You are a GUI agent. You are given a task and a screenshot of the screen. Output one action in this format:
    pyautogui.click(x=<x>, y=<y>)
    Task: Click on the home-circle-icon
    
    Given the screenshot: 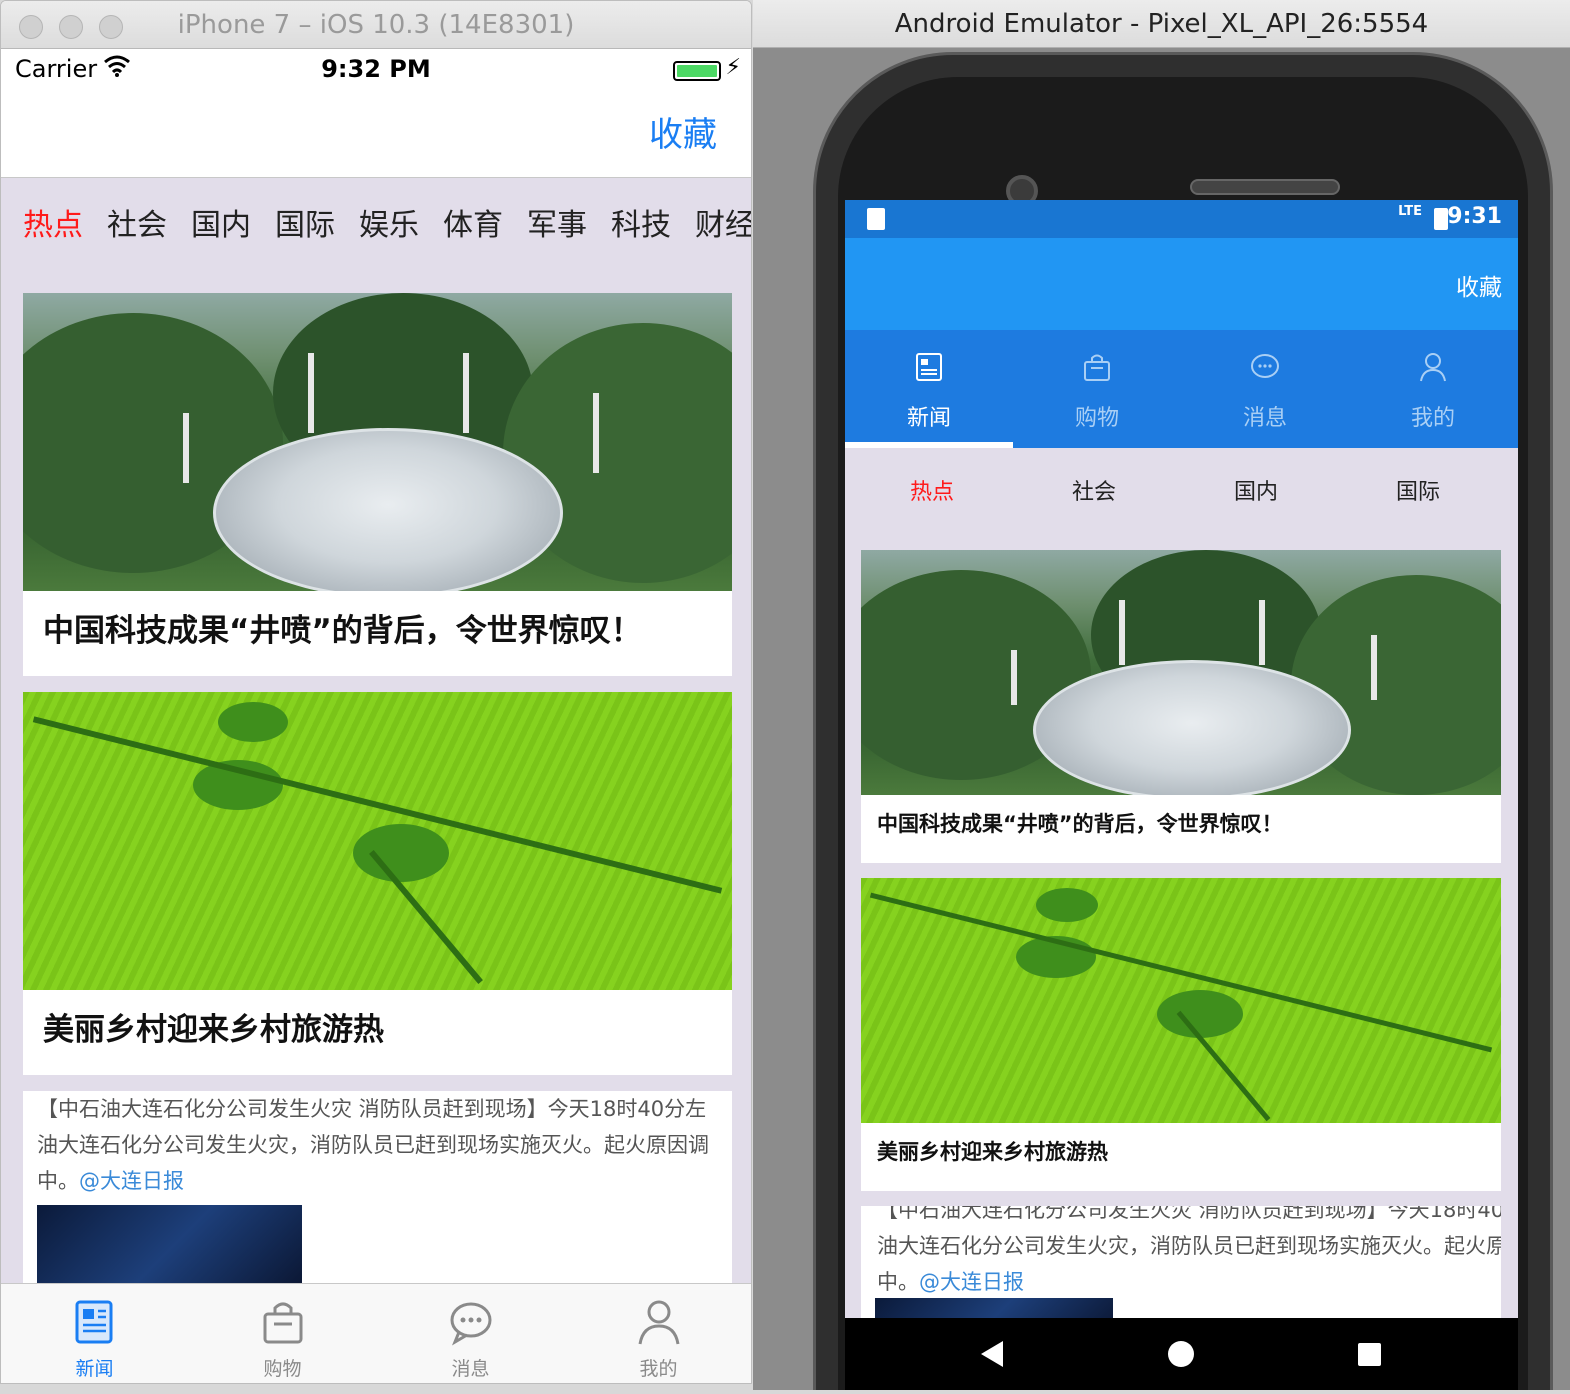 What is the action you would take?
    pyautogui.click(x=1181, y=1354)
    